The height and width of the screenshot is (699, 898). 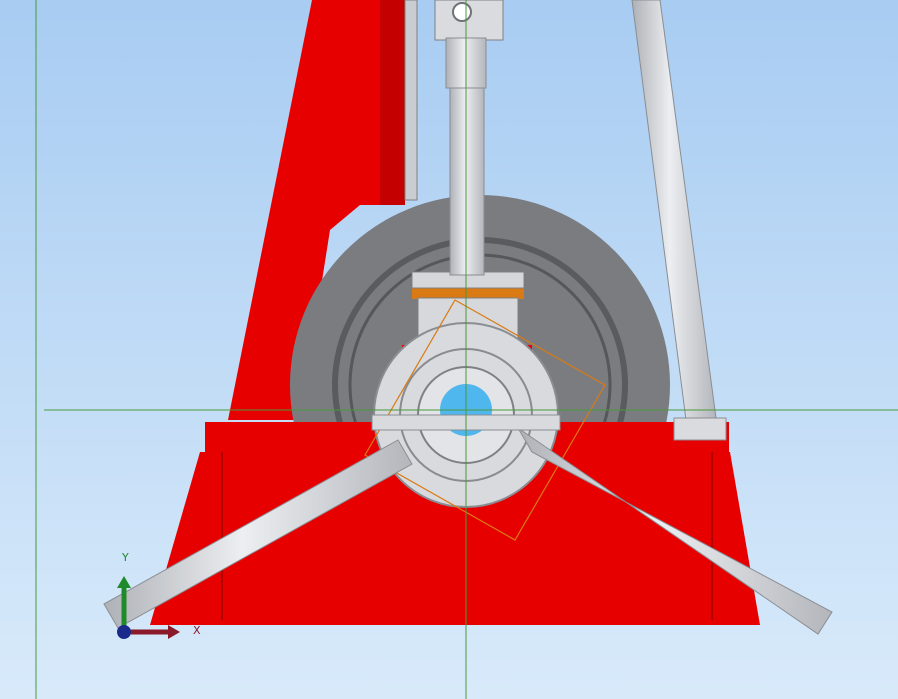 What do you see at coordinates (124, 632) in the screenshot?
I see `triad-origin` at bounding box center [124, 632].